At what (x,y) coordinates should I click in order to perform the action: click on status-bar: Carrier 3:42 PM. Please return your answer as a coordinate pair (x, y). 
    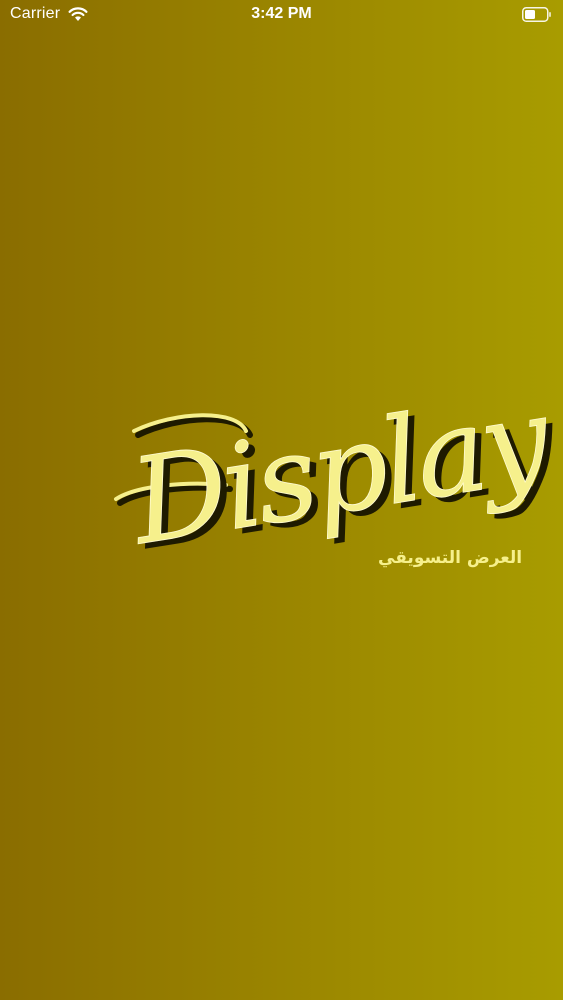
    Looking at the image, I should click on (281, 15).